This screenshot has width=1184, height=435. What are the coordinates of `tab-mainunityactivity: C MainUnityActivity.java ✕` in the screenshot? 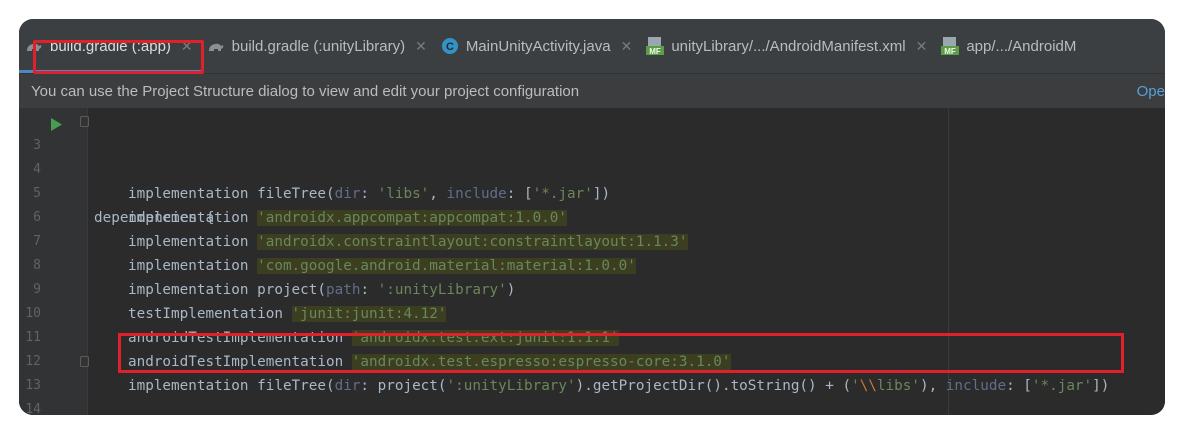 It's located at (538, 46).